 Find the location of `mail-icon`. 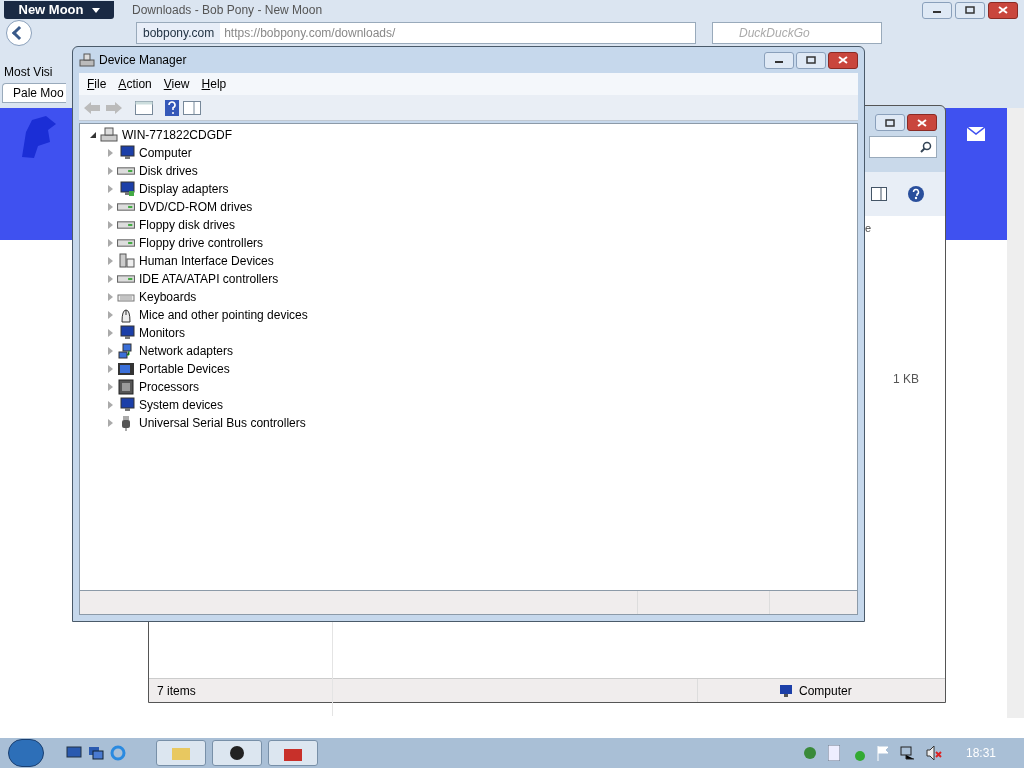

mail-icon is located at coordinates (976, 134).